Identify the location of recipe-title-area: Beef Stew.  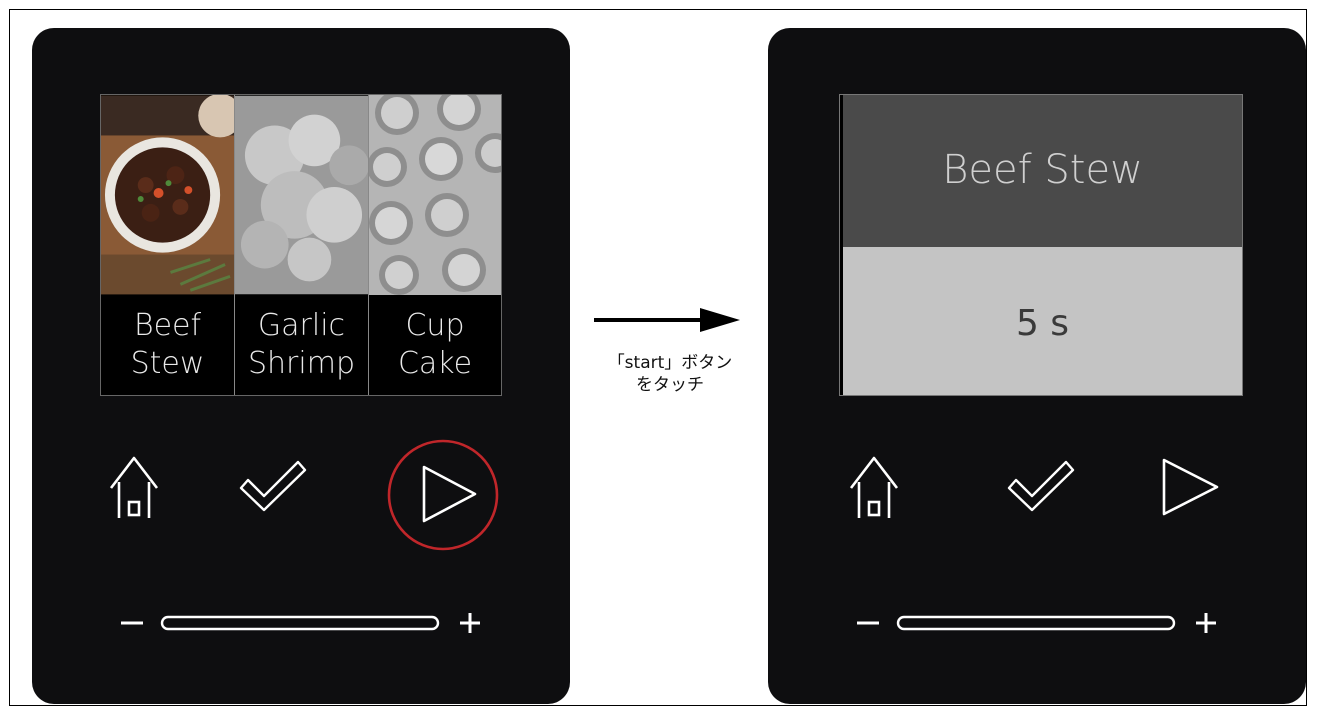
(1042, 171).